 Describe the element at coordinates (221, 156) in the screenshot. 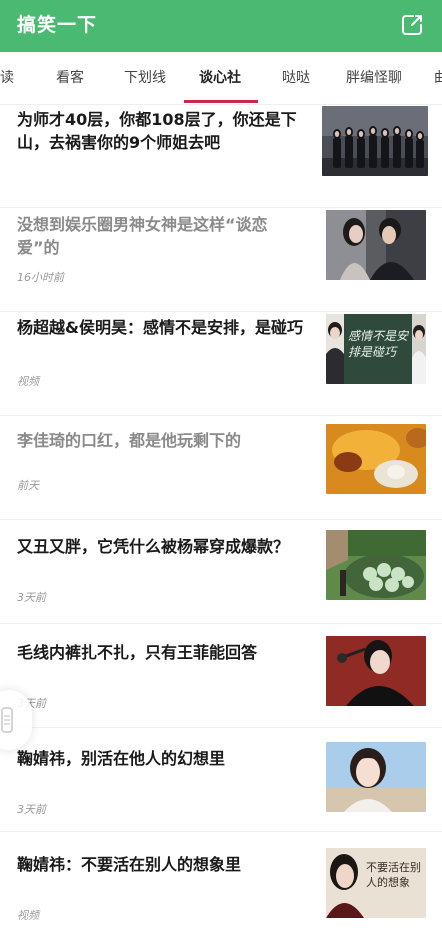

I see `article-item: 为师才40层，你都108层了，你还是下山，去祸害你的9个师姐去吧` at that location.